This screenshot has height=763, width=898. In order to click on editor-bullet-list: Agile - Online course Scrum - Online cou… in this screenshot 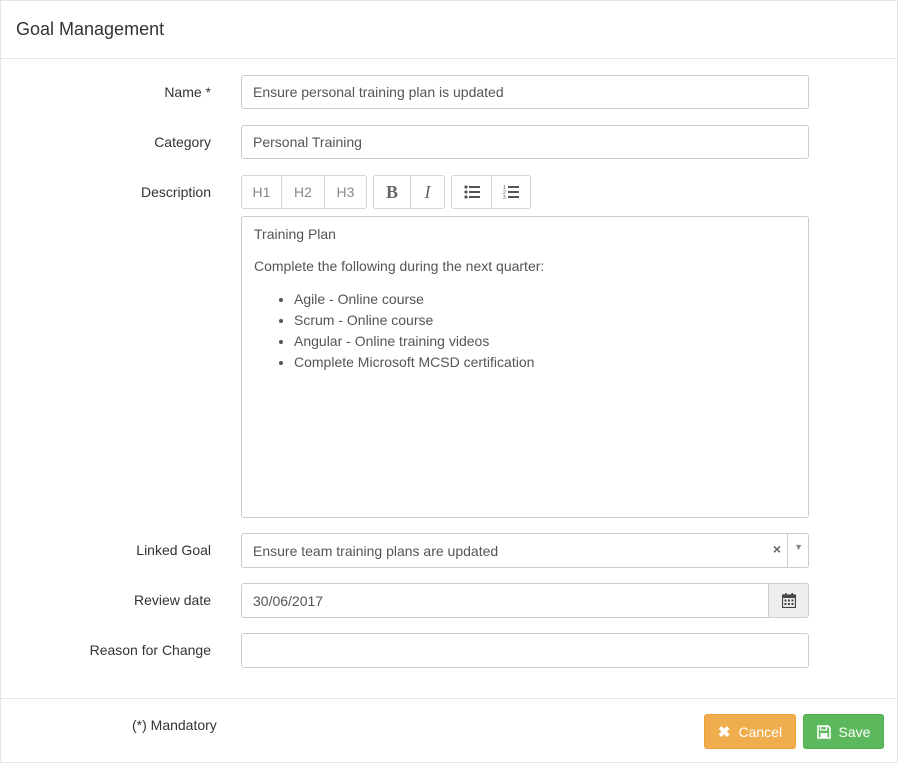, I will do `click(525, 331)`.